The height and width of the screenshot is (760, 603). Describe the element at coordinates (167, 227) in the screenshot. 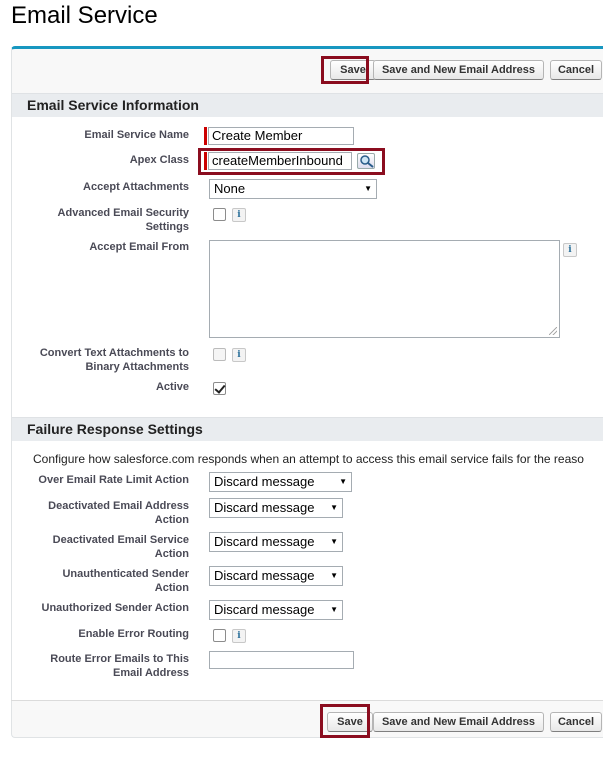

I see `label-line: Settings` at that location.